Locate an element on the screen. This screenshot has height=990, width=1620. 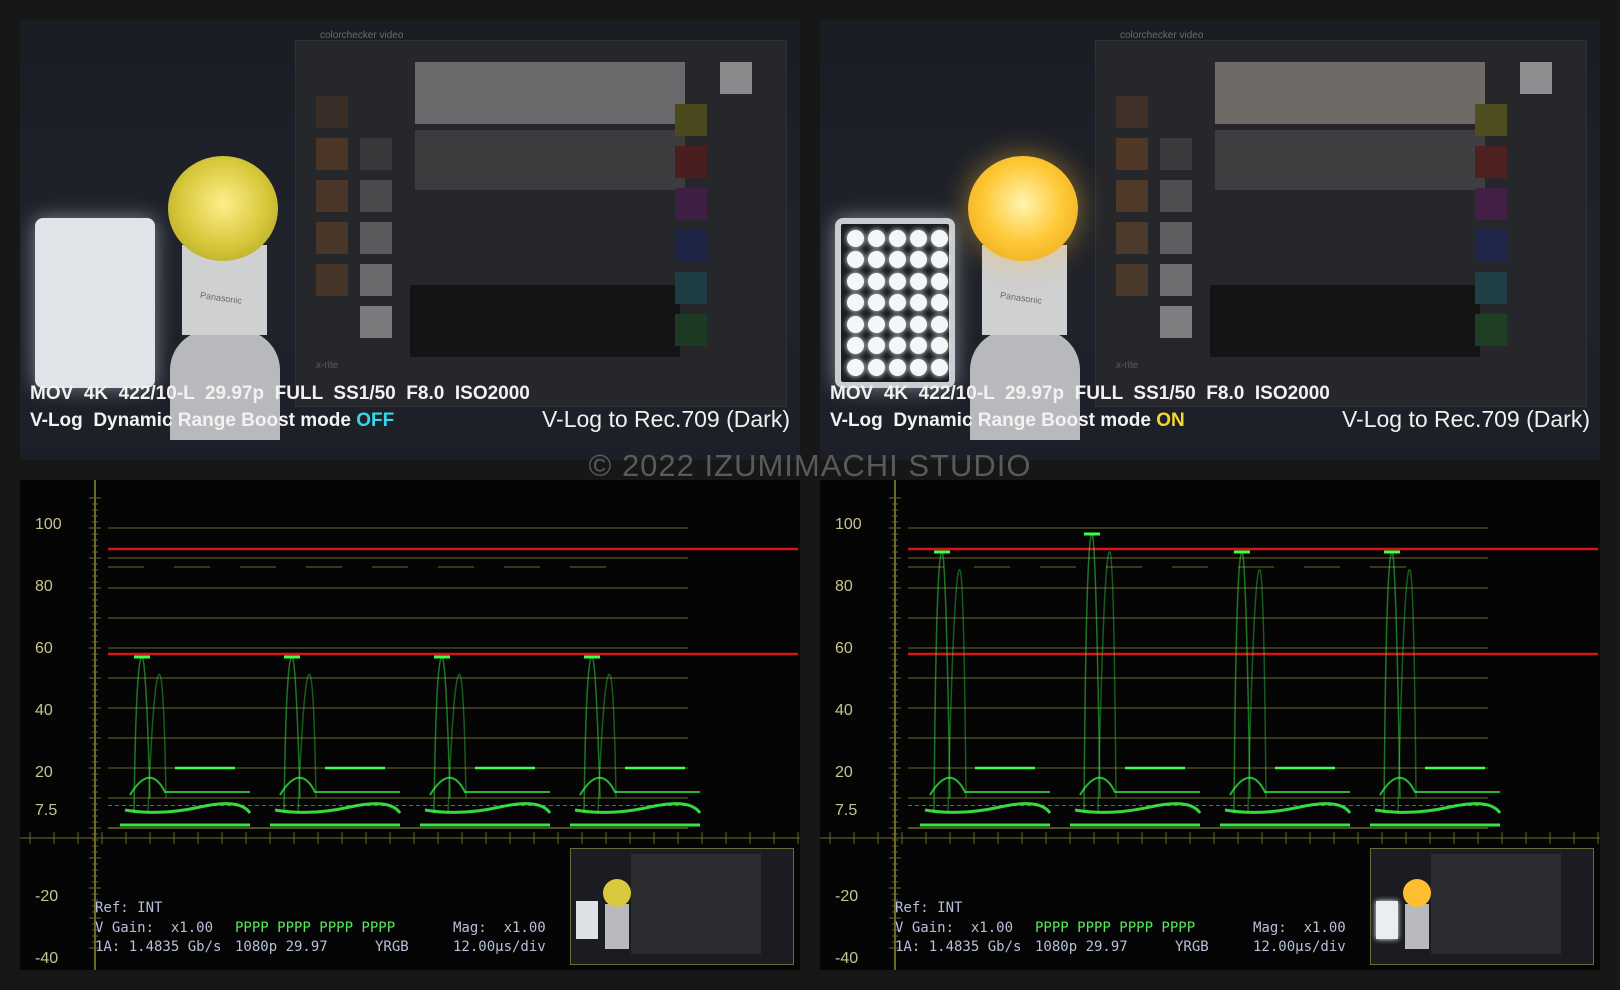
y-tick-label: 40 is located at coordinates (44, 710).